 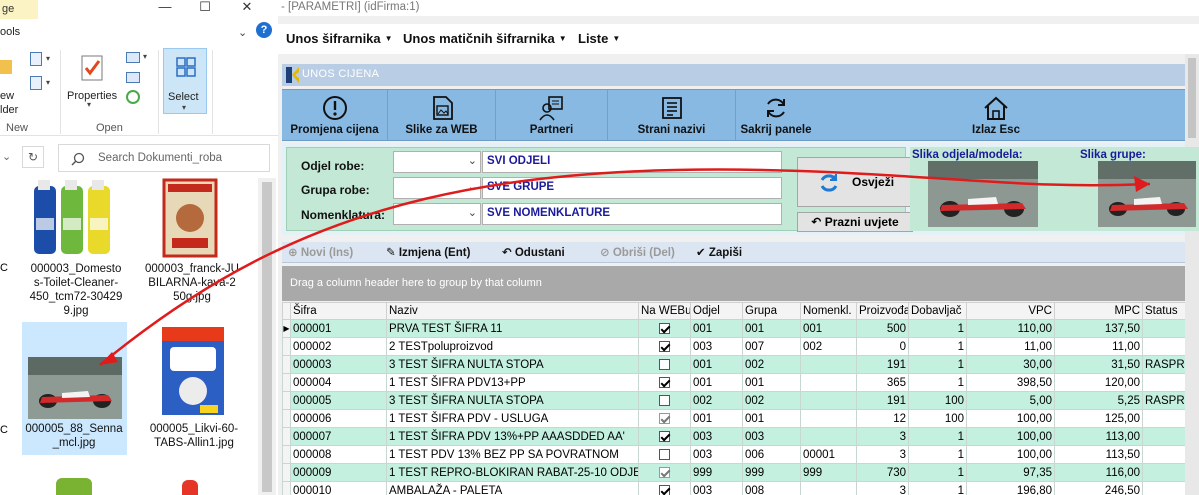 I want to click on izlaz-esc-button: Izlaz Esc, so click(x=996, y=115).